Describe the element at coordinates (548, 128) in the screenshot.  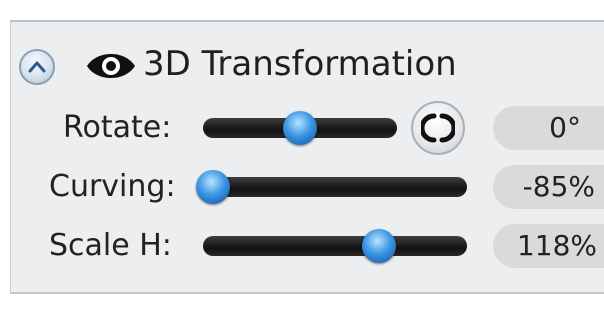
I see `rotate-value-field: 0°` at that location.